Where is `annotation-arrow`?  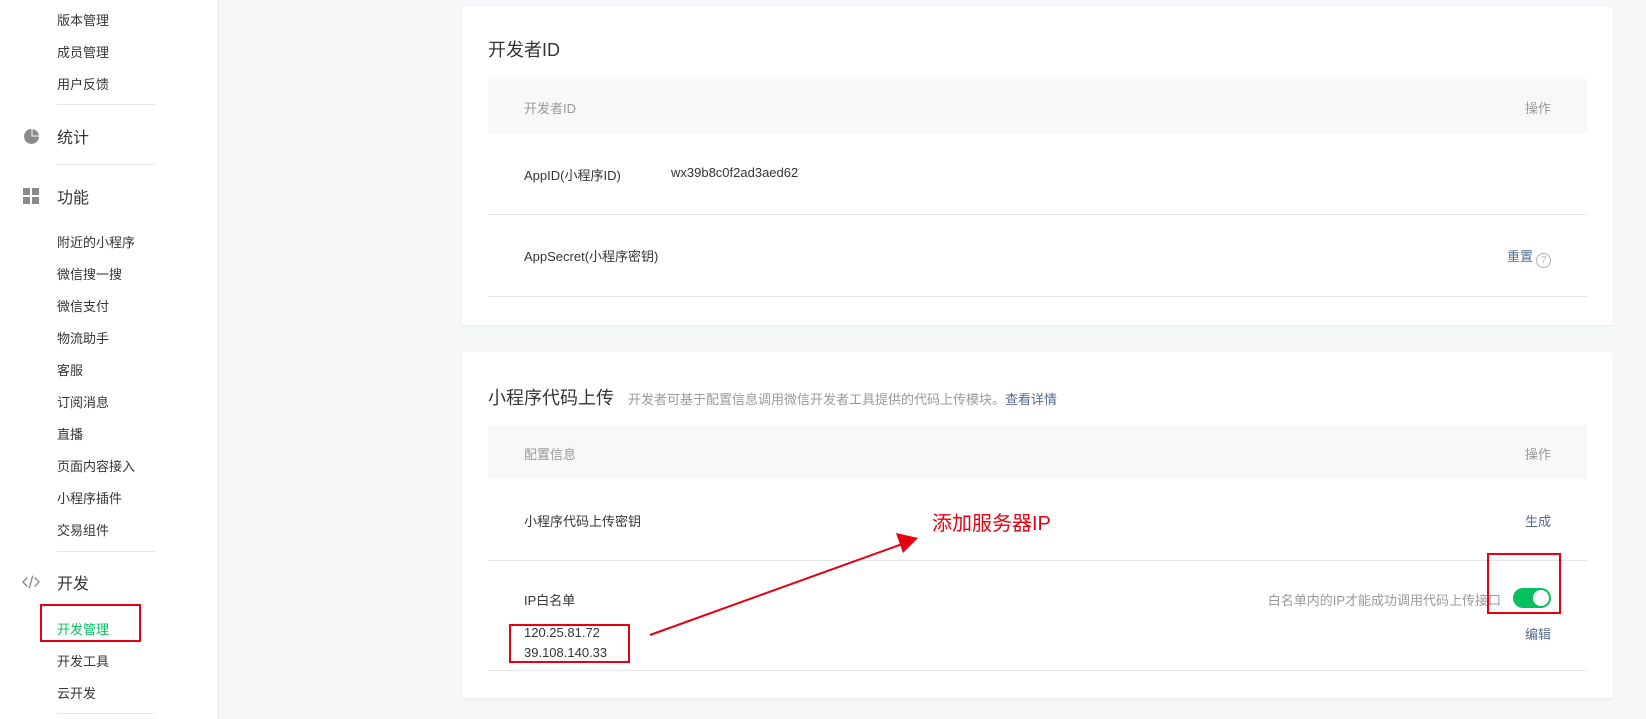
annotation-arrow is located at coordinates (783, 584).